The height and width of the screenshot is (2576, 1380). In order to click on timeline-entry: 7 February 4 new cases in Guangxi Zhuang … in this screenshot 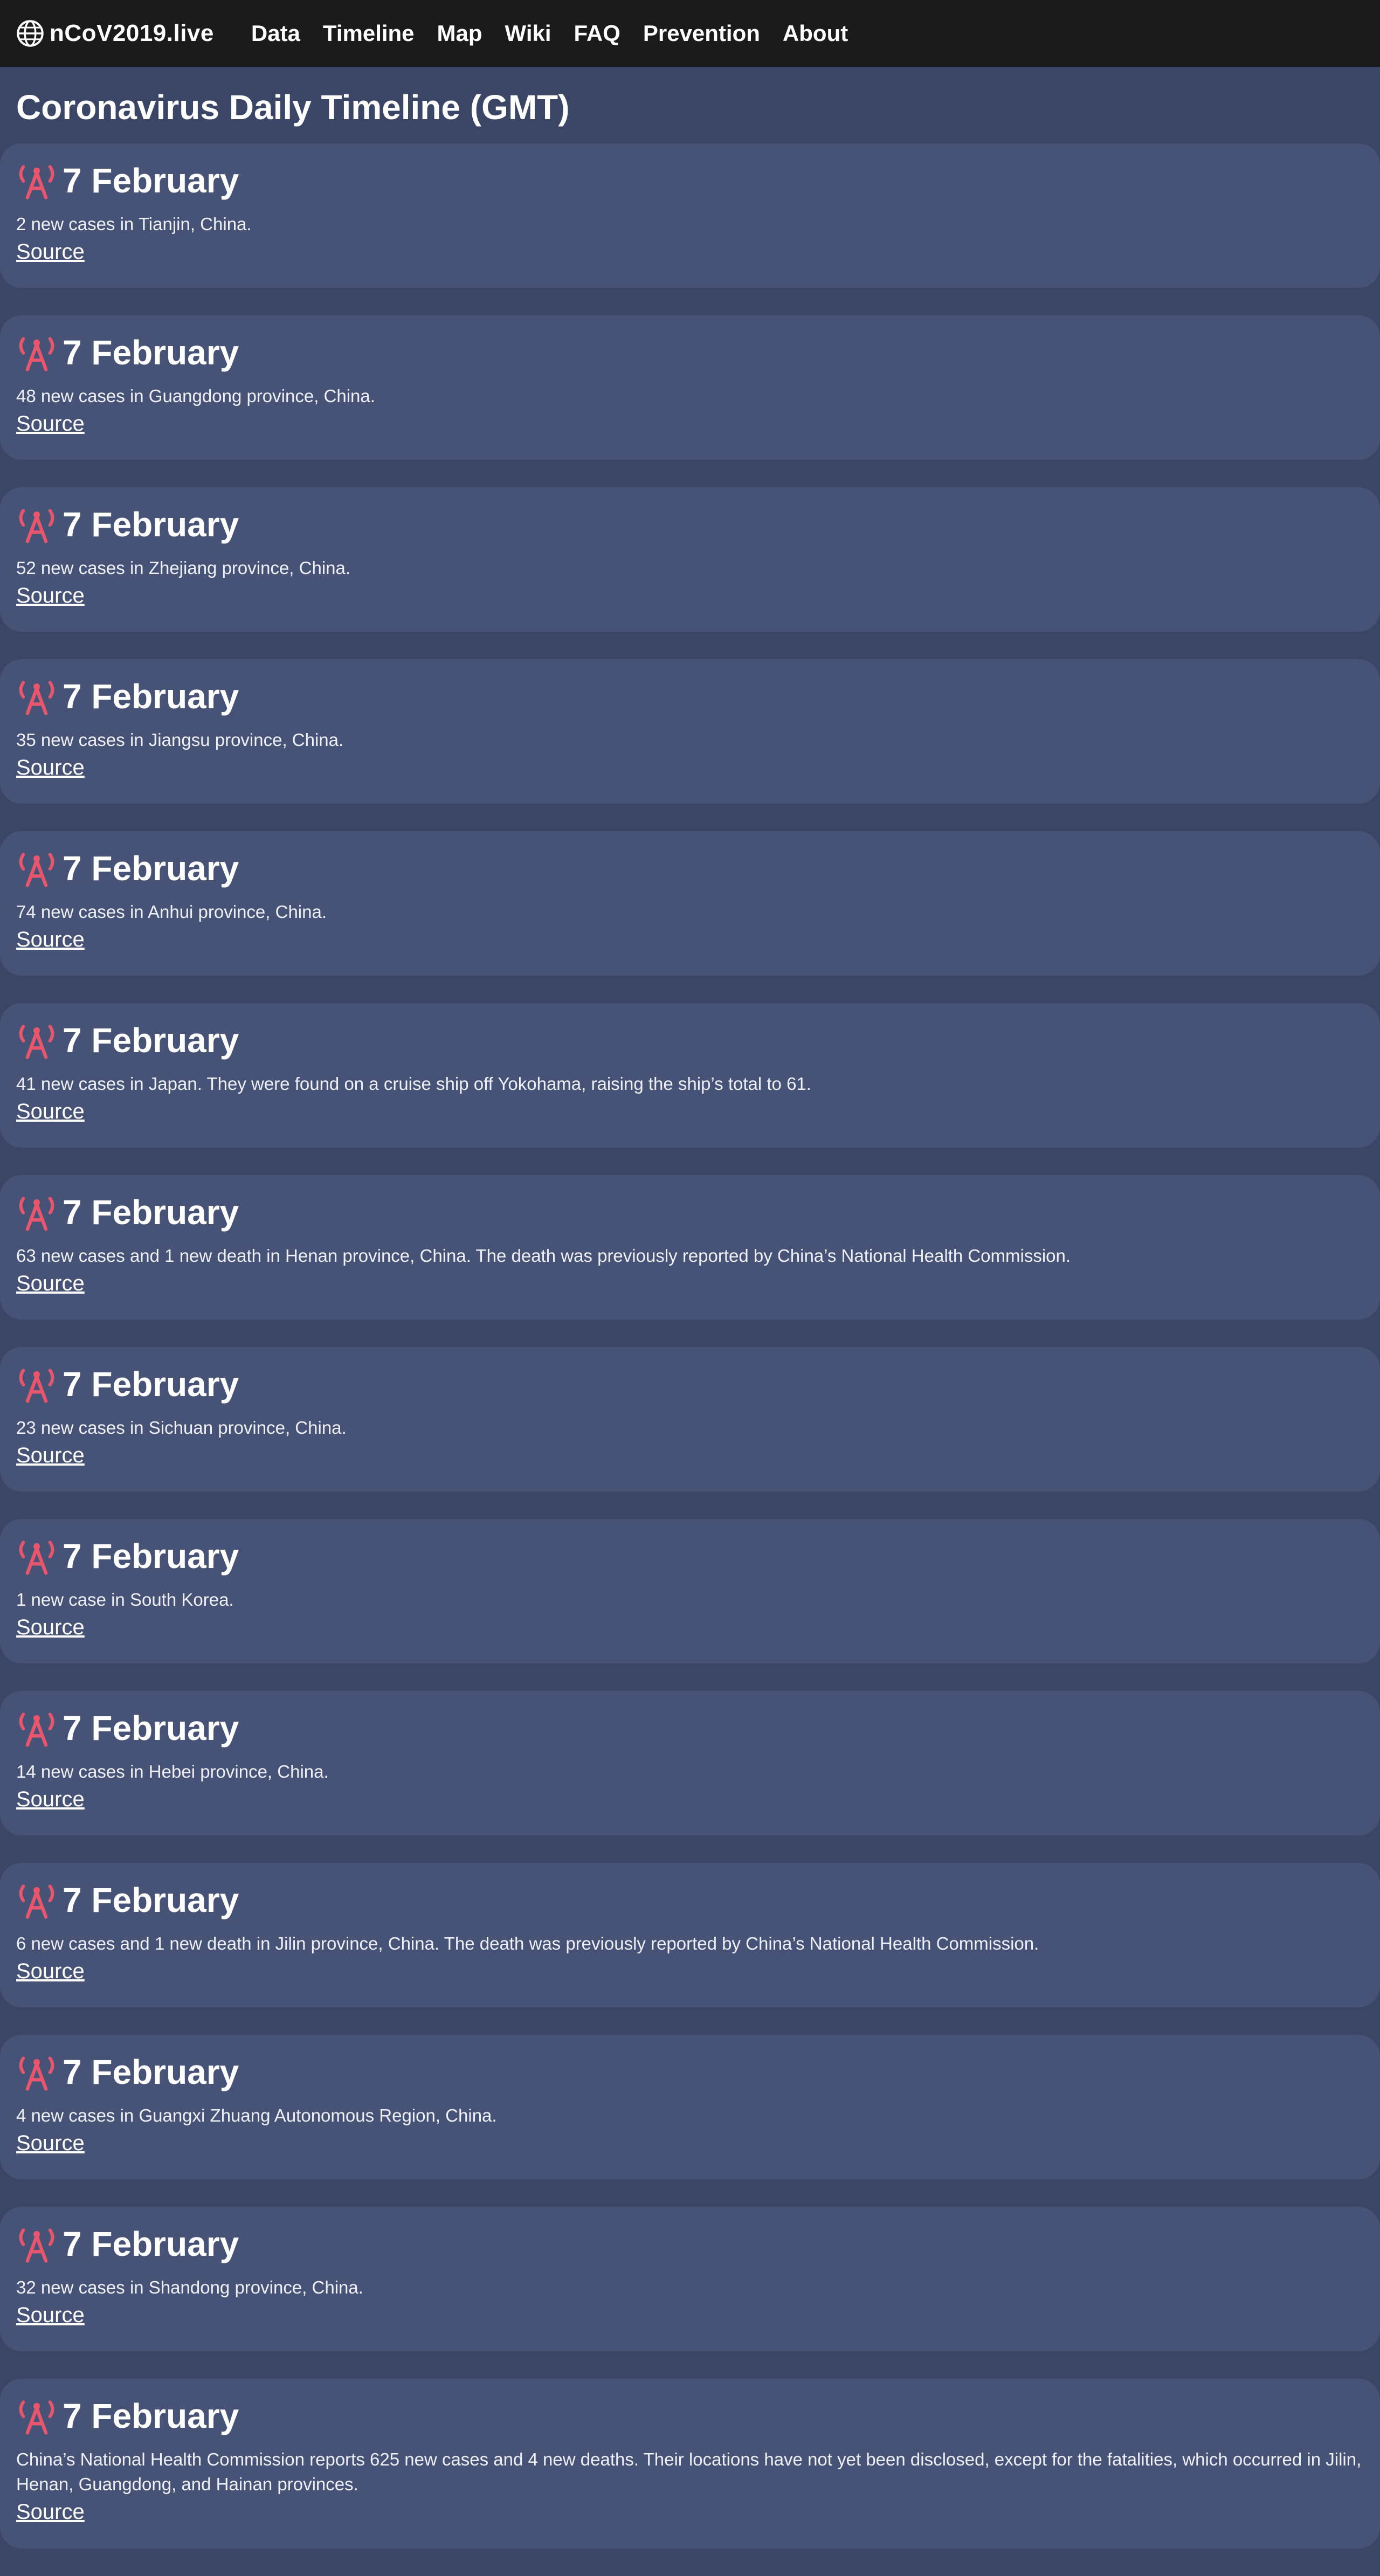, I will do `click(690, 2107)`.